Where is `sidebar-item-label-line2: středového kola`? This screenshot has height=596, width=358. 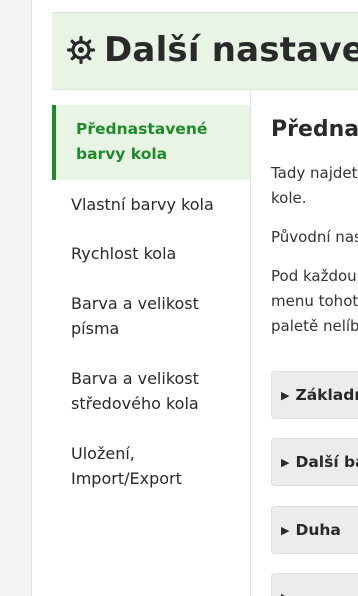 sidebar-item-label-line2: středového kola is located at coordinates (135, 403).